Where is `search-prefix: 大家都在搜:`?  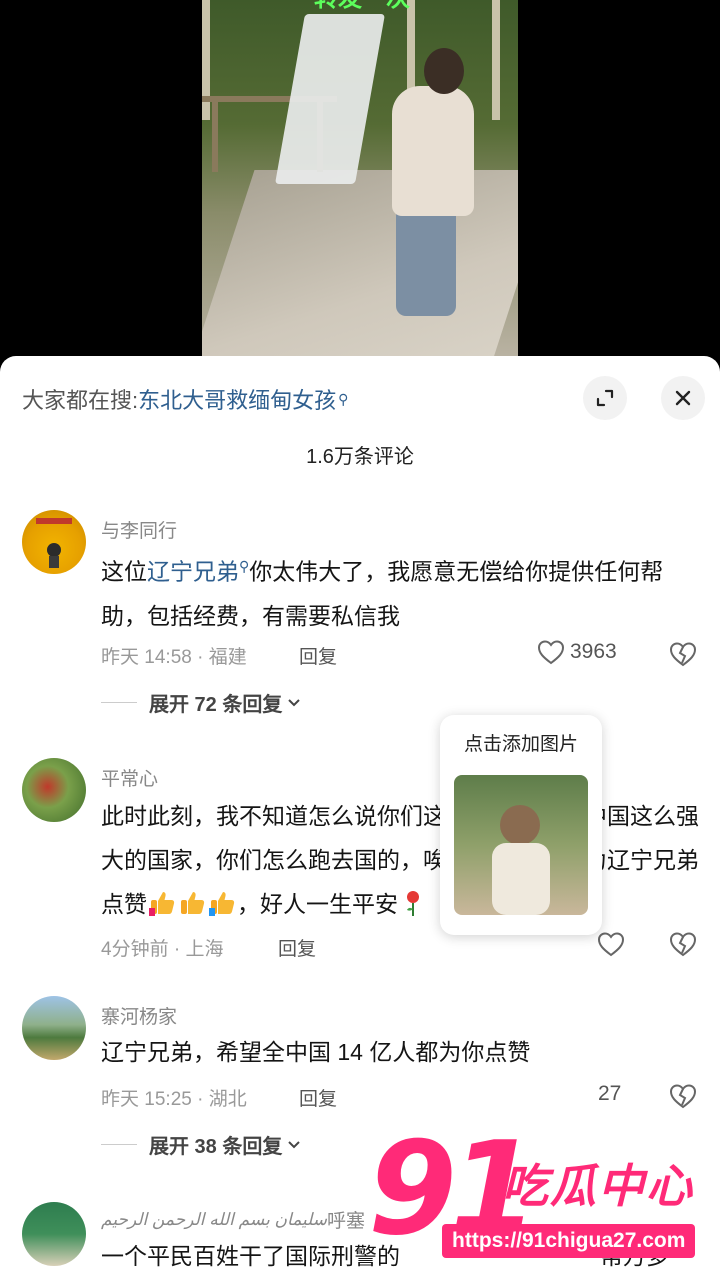
search-prefix: 大家都在搜: is located at coordinates (80, 400).